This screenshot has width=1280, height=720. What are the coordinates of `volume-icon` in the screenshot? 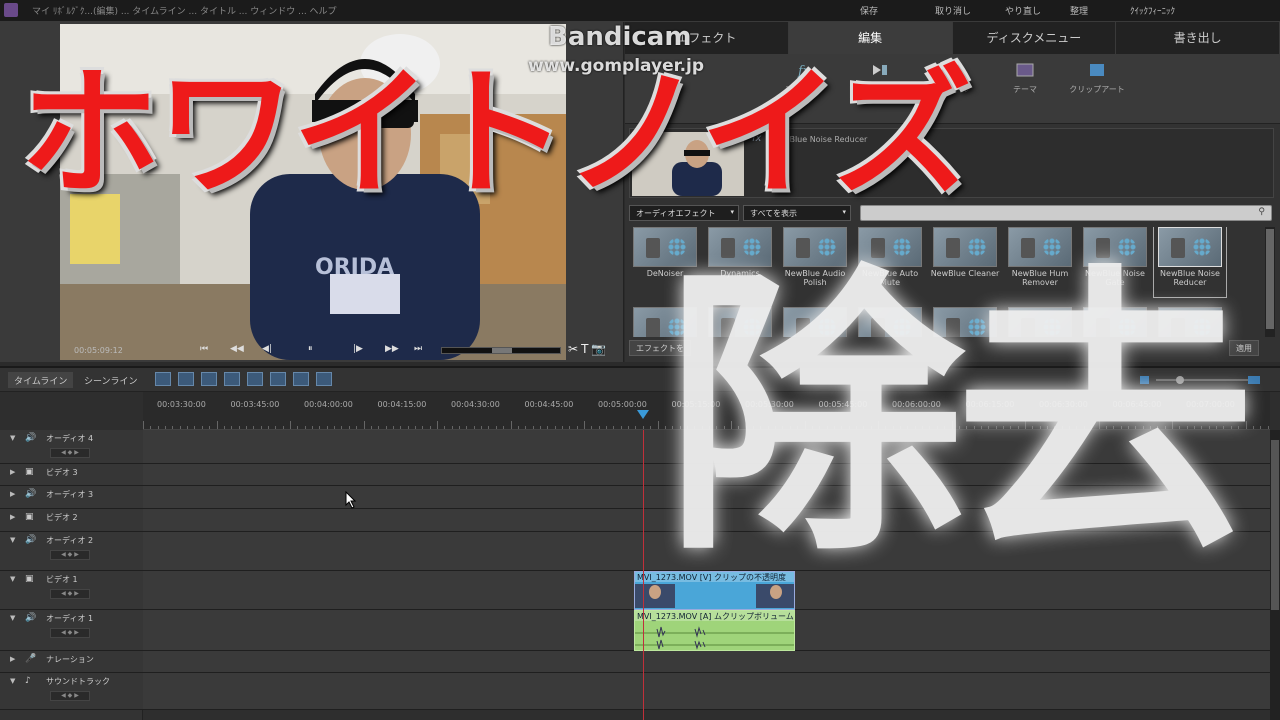 It's located at (301, 379).